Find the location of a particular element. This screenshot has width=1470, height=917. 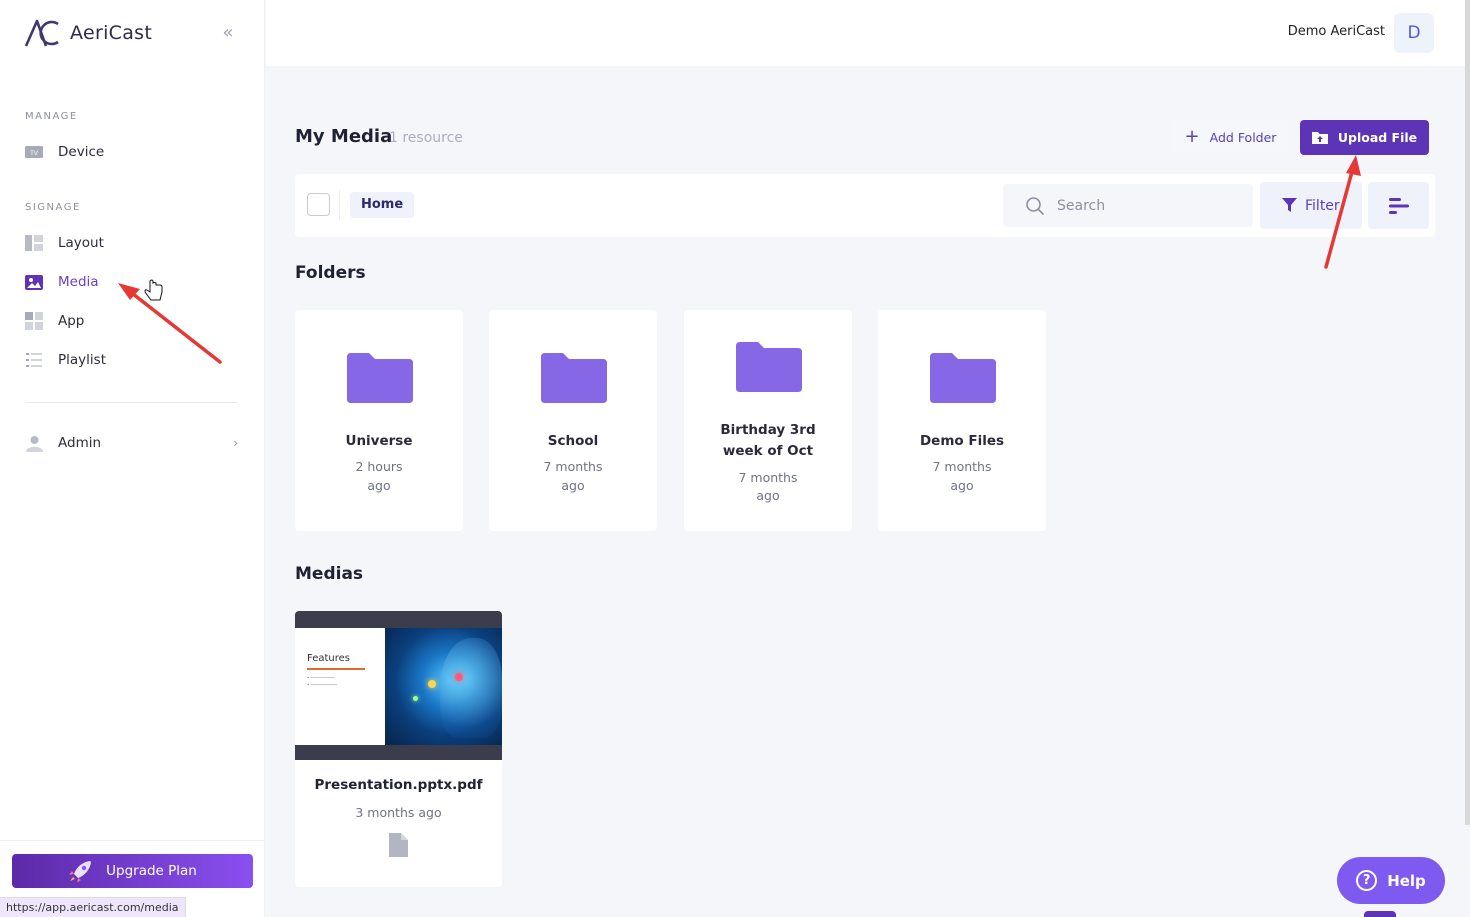

sidebar-bottom-divider is located at coordinates (132, 840).